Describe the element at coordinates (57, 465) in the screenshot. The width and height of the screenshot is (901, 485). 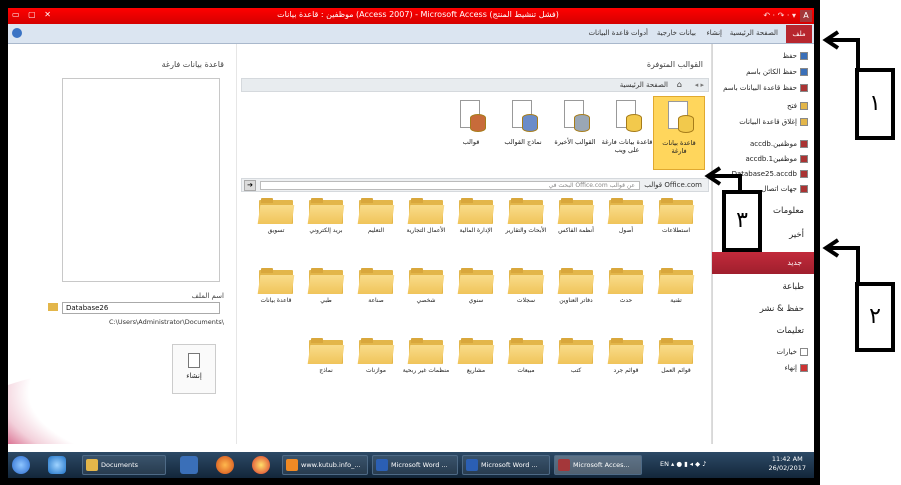
I see `internet-explorer-icon` at that location.